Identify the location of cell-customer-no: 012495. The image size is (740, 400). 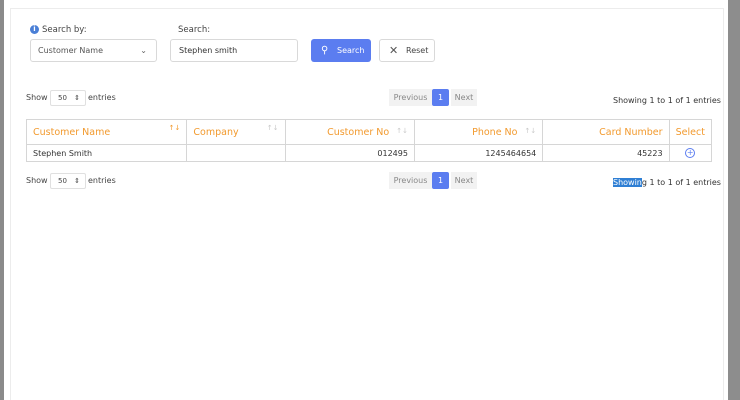
(349, 153).